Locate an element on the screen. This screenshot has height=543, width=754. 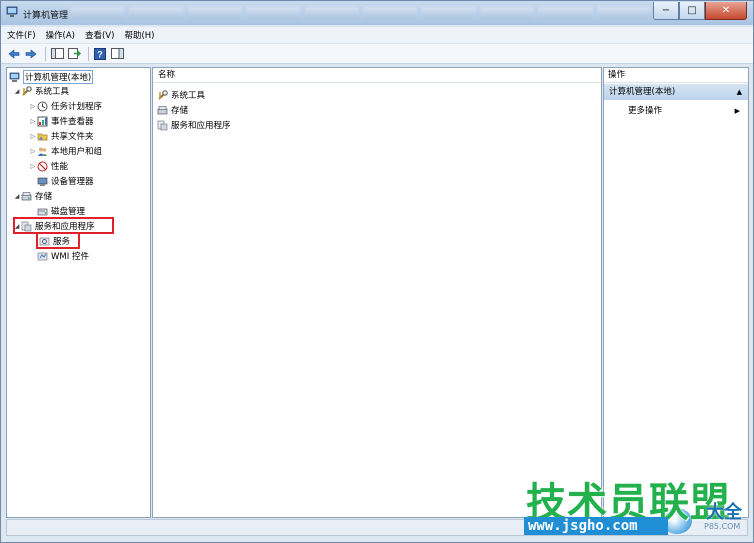
tree-item-task-scheduler: ▷ 任务计划程序 is located at coordinates (65, 106).